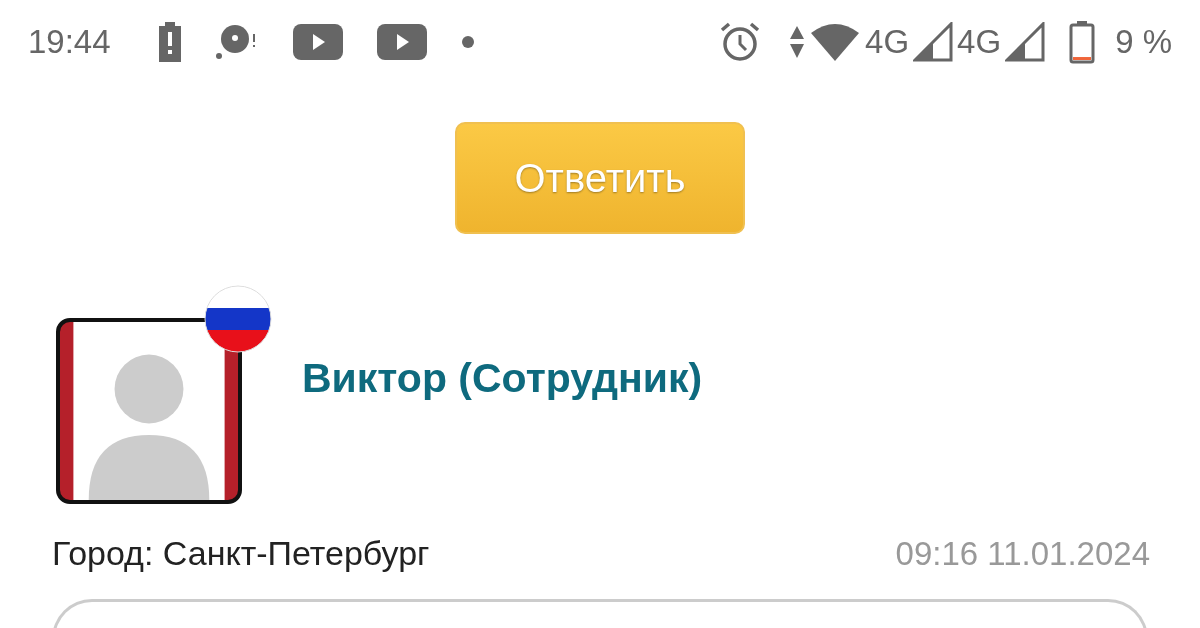 The height and width of the screenshot is (628, 1200). Describe the element at coordinates (502, 379) in the screenshot. I see `author-name: Виктор (Сотрудник)` at that location.